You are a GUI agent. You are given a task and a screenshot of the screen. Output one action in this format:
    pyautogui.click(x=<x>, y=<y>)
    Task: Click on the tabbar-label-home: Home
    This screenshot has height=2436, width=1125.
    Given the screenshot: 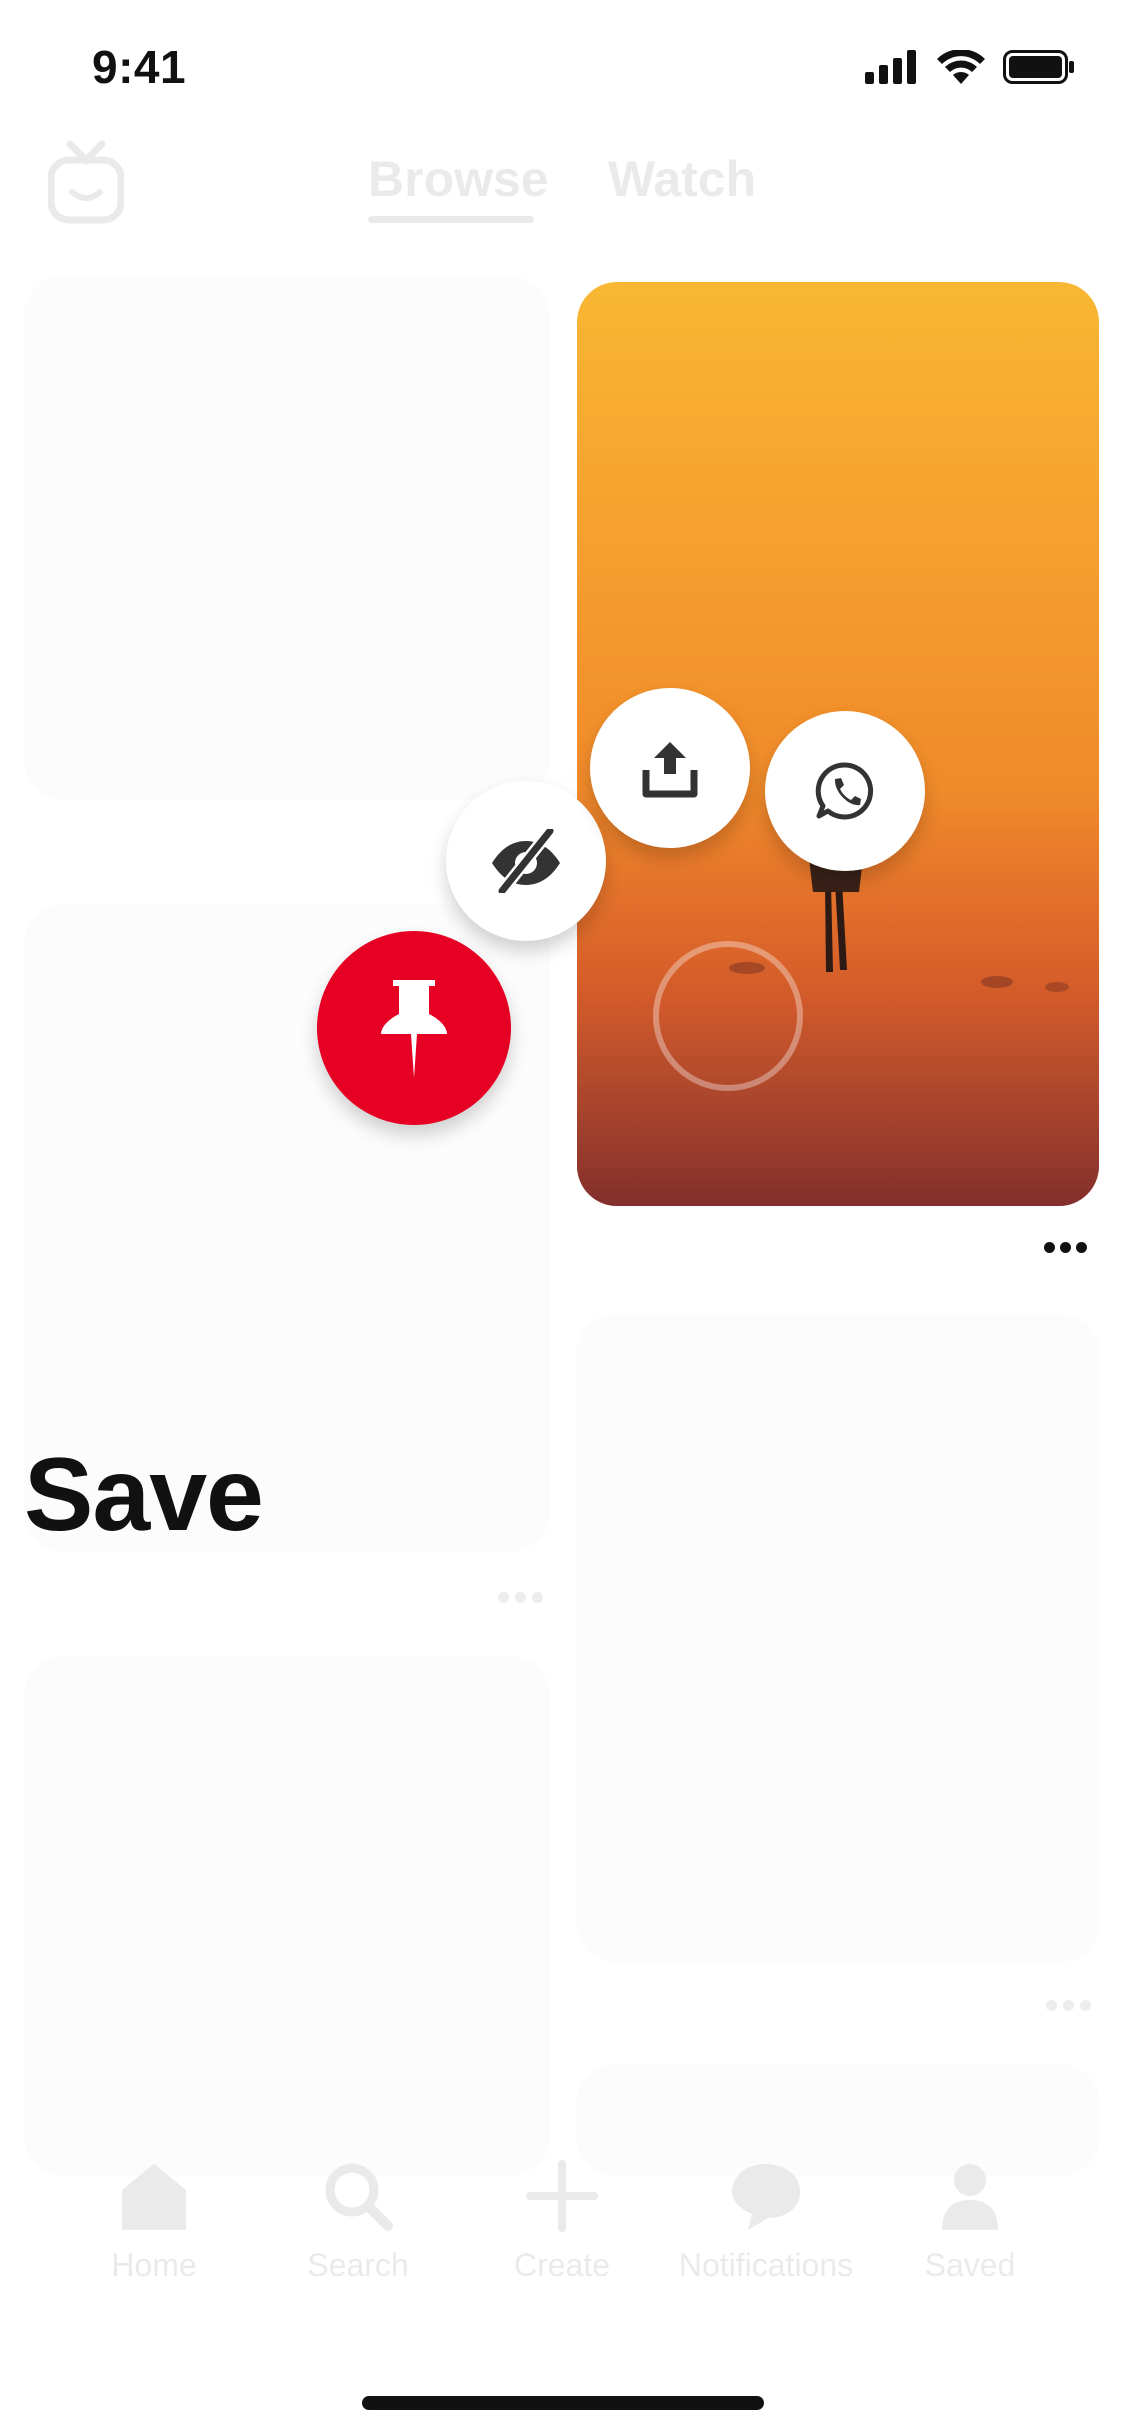 What is the action you would take?
    pyautogui.click(x=154, y=2265)
    